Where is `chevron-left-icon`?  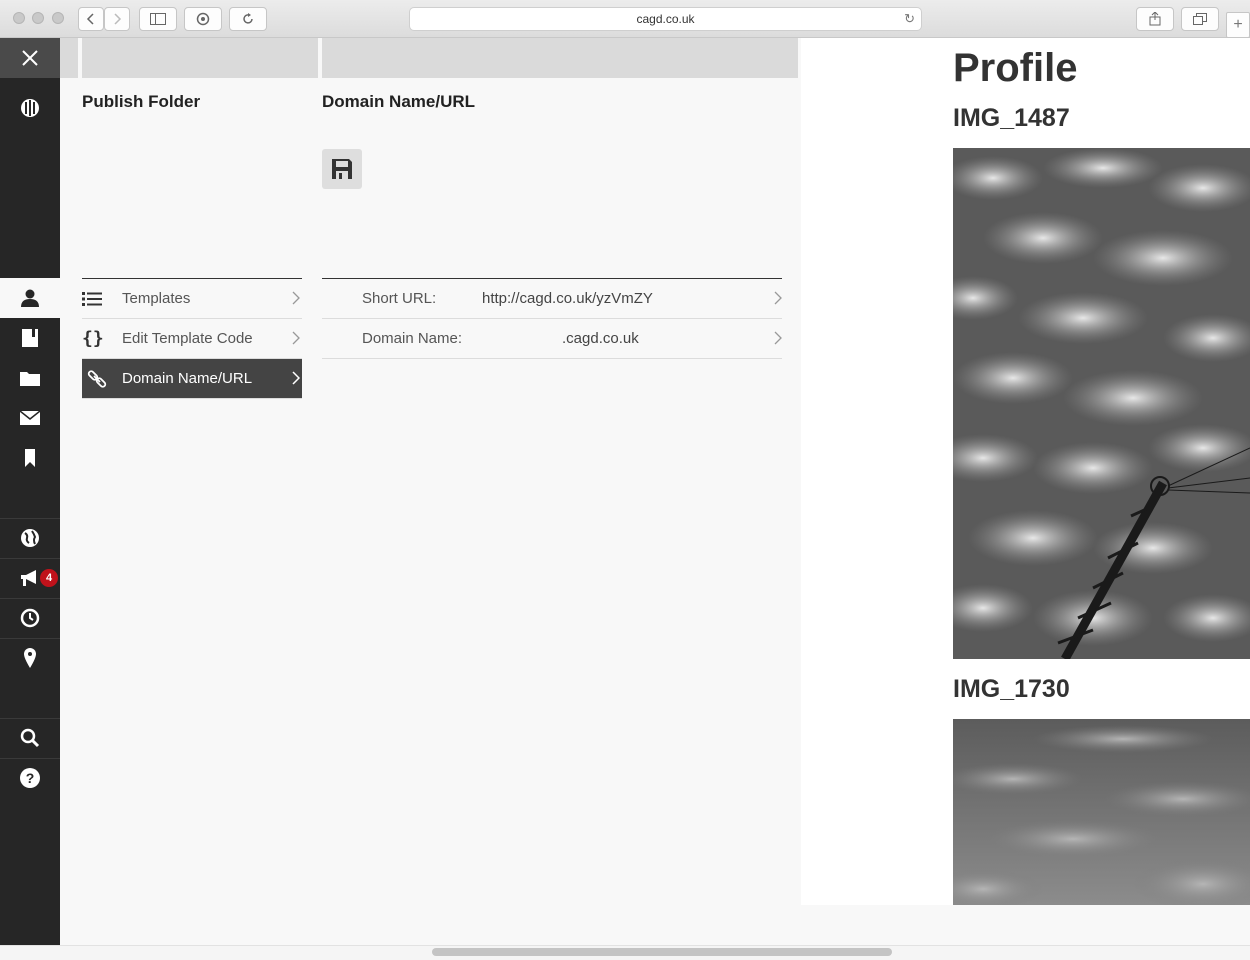 chevron-left-icon is located at coordinates (90, 19).